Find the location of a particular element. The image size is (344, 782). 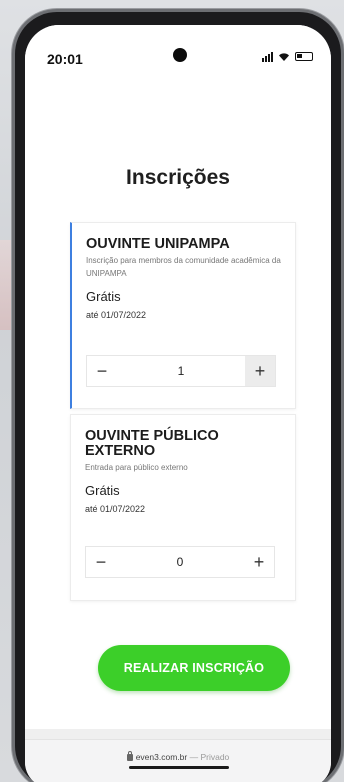

quantity-stepper: − 1 + is located at coordinates (181, 371).